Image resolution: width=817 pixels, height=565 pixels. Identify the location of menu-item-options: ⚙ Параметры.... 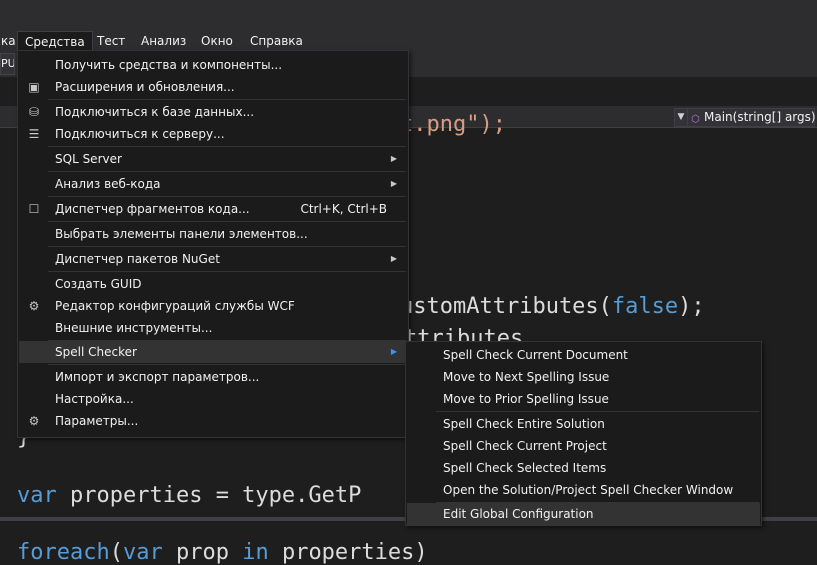
(213, 421).